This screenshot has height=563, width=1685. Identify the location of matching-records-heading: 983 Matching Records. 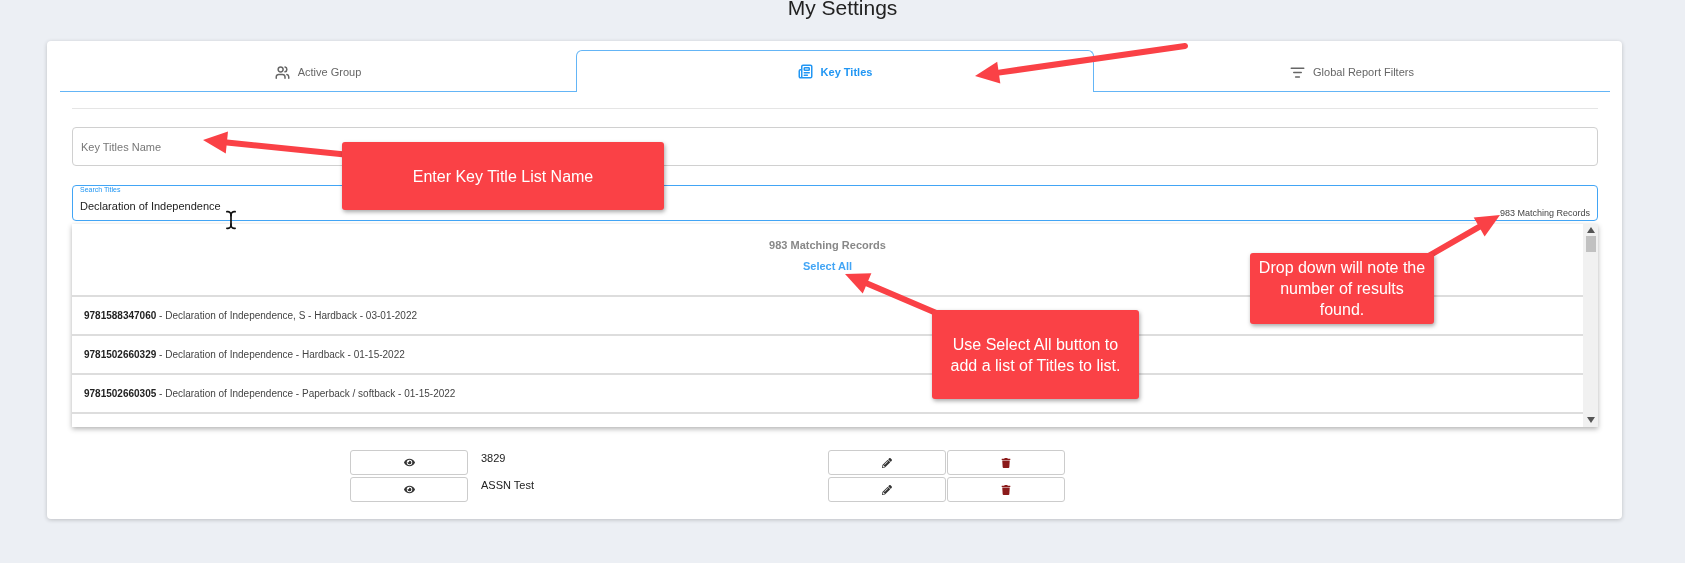
(827, 245).